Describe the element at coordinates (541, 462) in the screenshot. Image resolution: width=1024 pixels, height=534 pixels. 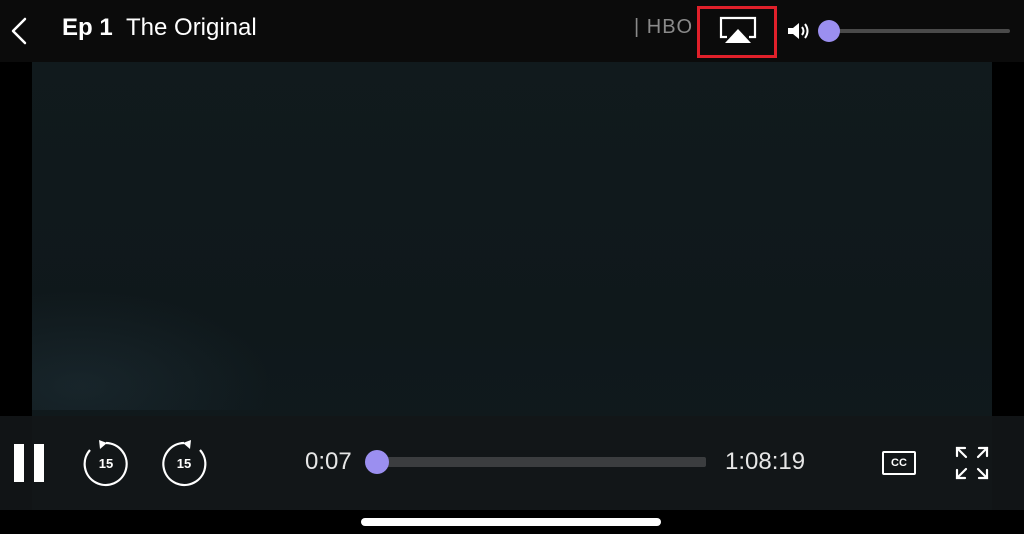
I see `scrubber-track` at that location.